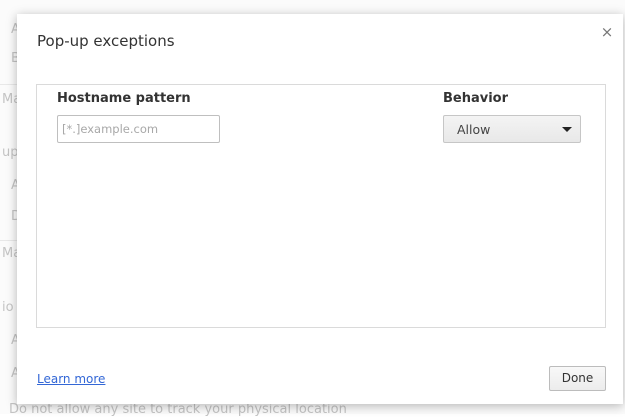 This screenshot has width=625, height=417. What do you see at coordinates (474, 129) in the screenshot?
I see `behavior-selected-value: Allow` at bounding box center [474, 129].